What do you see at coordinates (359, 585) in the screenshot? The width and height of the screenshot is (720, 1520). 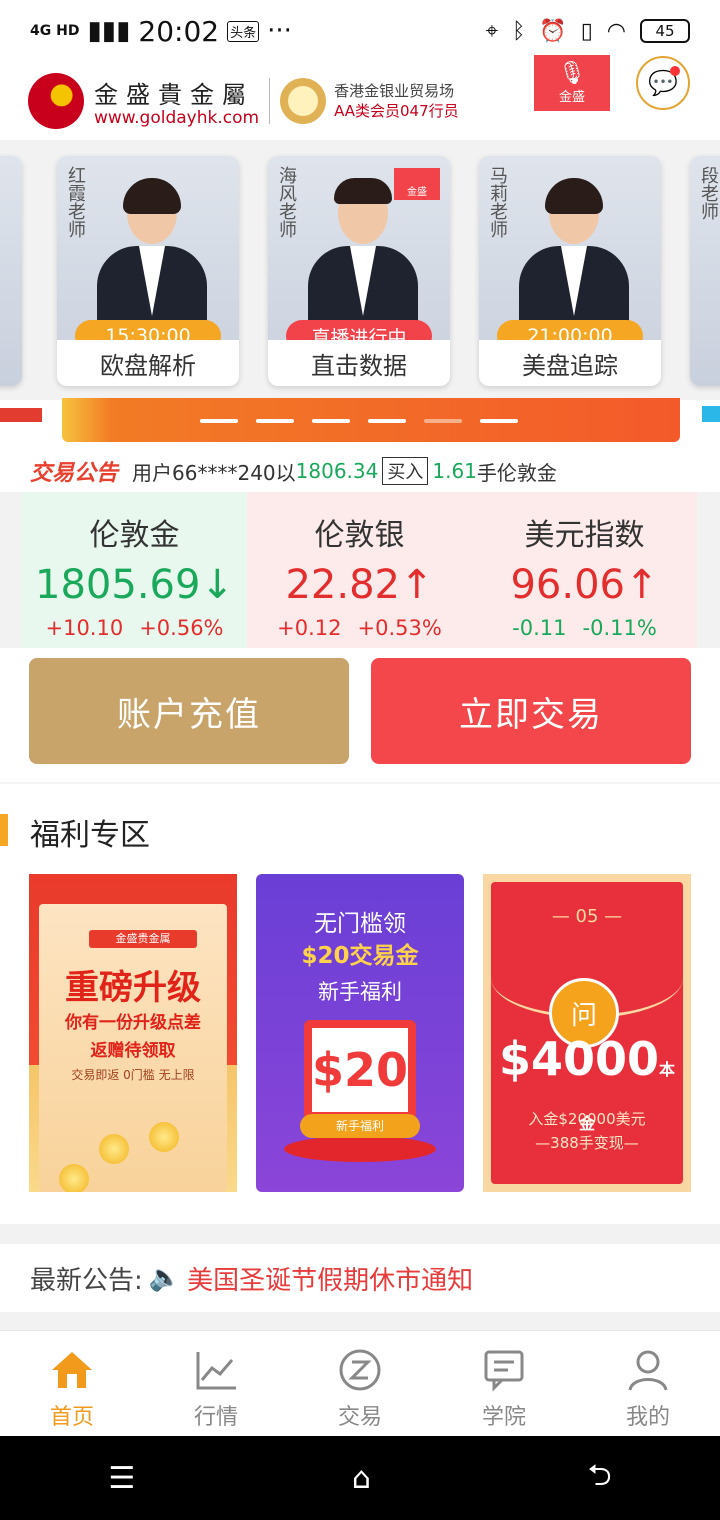 I see `quote-price: 22.82↑` at bounding box center [359, 585].